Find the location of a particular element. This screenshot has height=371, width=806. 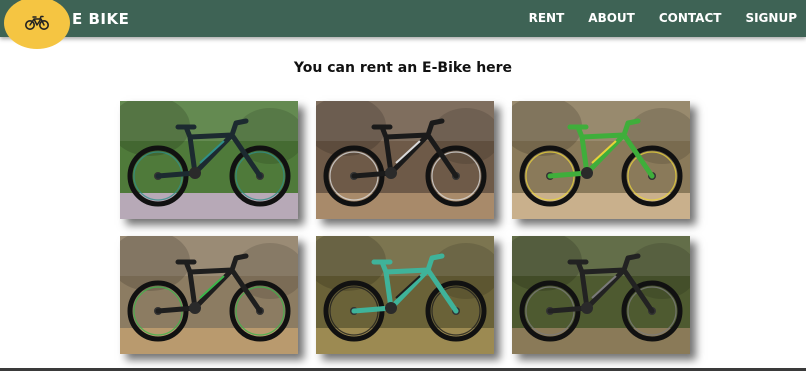

turquoise-mountain-bike-photo is located at coordinates (405, 295).